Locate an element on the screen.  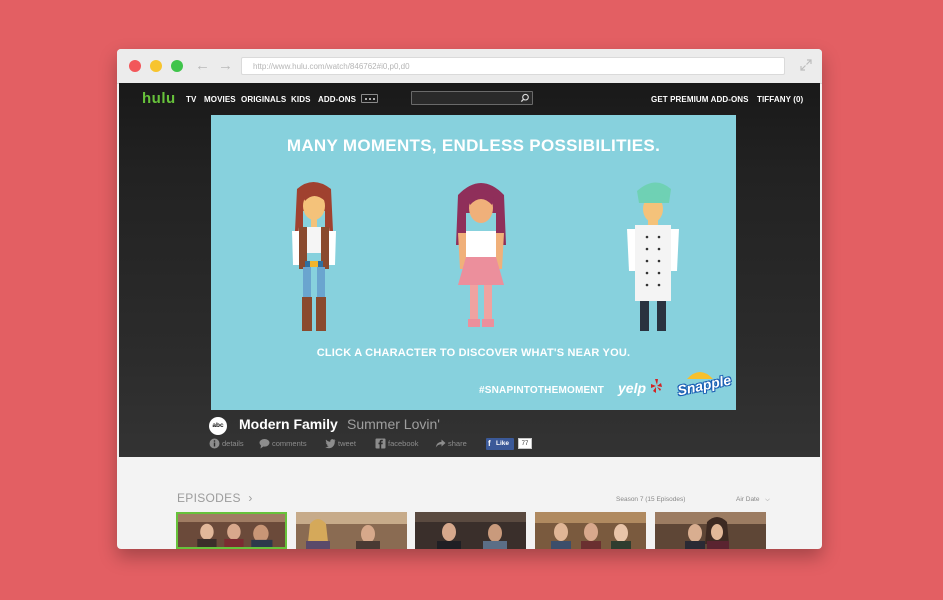
nav-movies: MOVIES is located at coordinates (220, 99).